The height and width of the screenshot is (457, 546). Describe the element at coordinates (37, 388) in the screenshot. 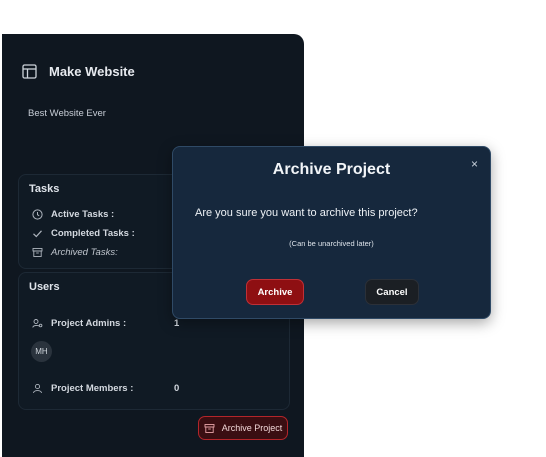

I see `user-icon` at that location.